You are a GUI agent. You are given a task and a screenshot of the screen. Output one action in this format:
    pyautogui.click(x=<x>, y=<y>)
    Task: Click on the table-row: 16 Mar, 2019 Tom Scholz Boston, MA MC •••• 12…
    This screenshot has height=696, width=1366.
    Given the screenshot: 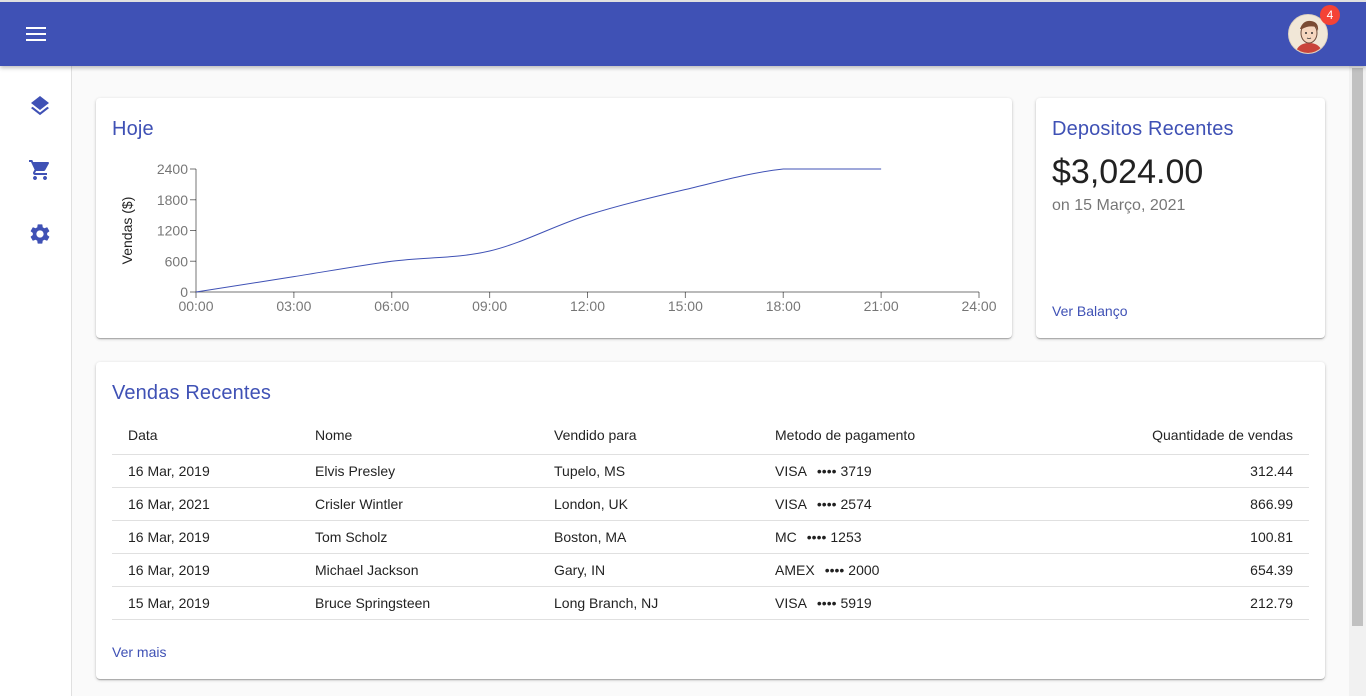 What is the action you would take?
    pyautogui.click(x=710, y=537)
    